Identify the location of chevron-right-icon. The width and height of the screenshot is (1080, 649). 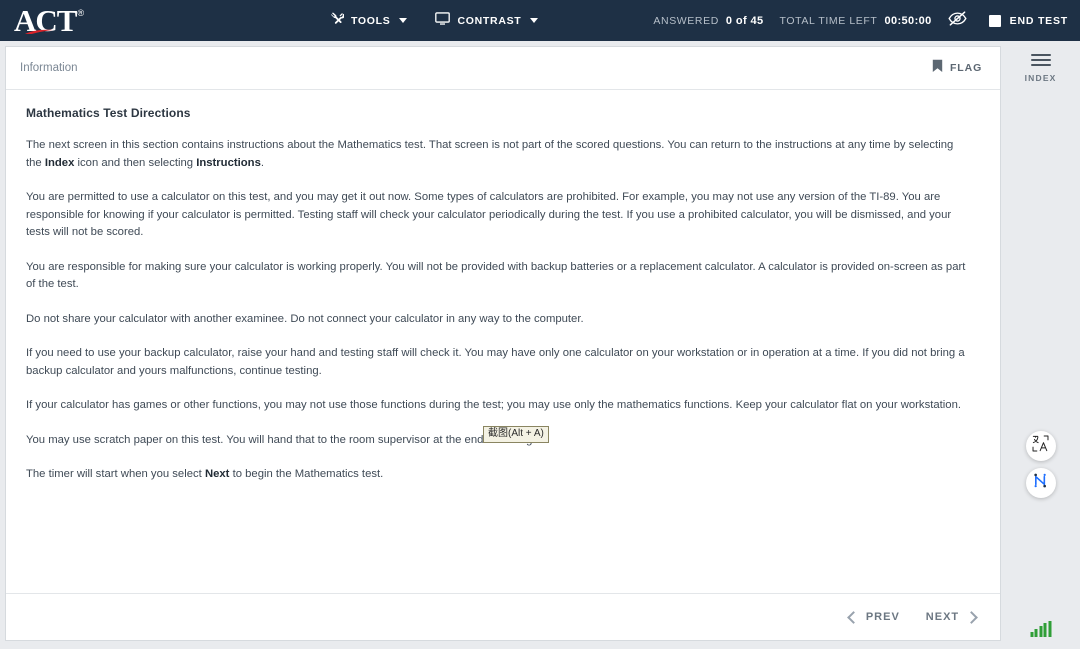
(972, 617).